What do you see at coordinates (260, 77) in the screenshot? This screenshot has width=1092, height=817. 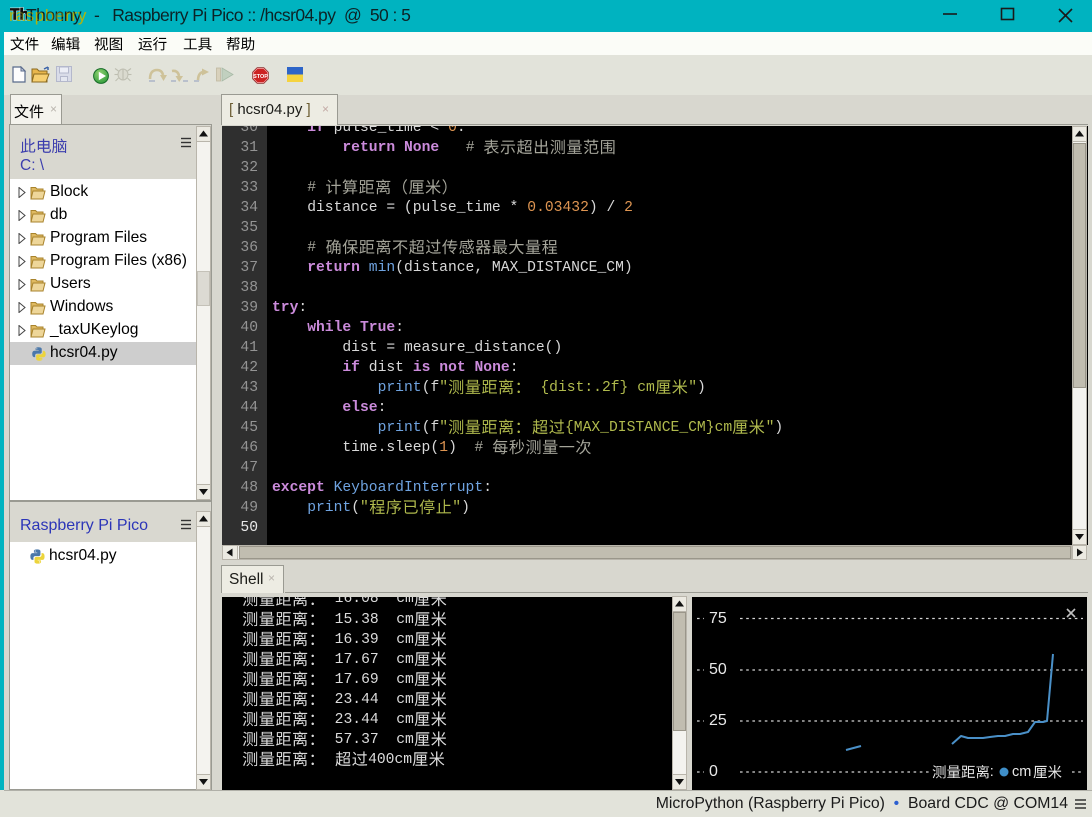 I see `svg-text: STOP` at bounding box center [260, 77].